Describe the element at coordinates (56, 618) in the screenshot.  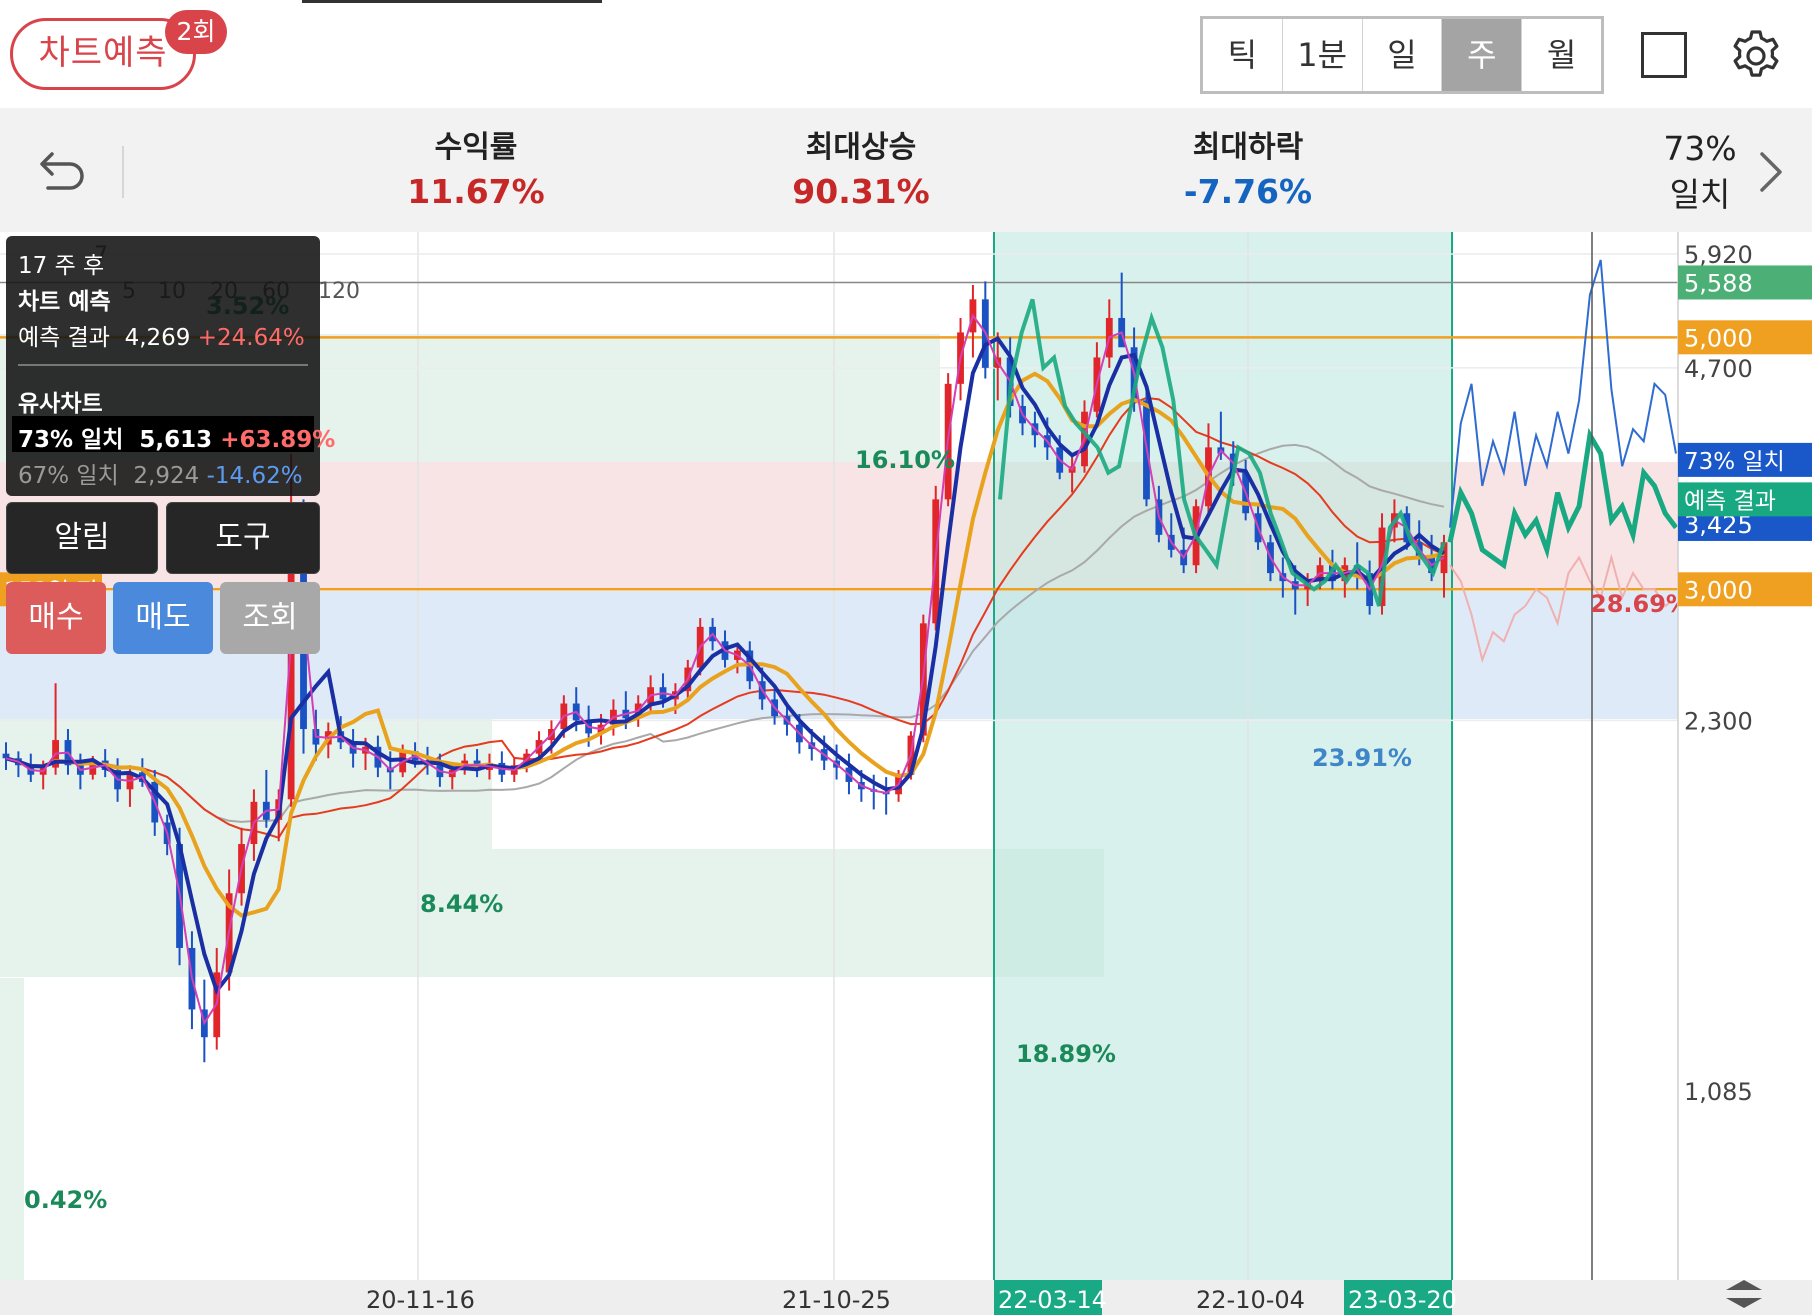
I see `buy-button: 매수` at that location.